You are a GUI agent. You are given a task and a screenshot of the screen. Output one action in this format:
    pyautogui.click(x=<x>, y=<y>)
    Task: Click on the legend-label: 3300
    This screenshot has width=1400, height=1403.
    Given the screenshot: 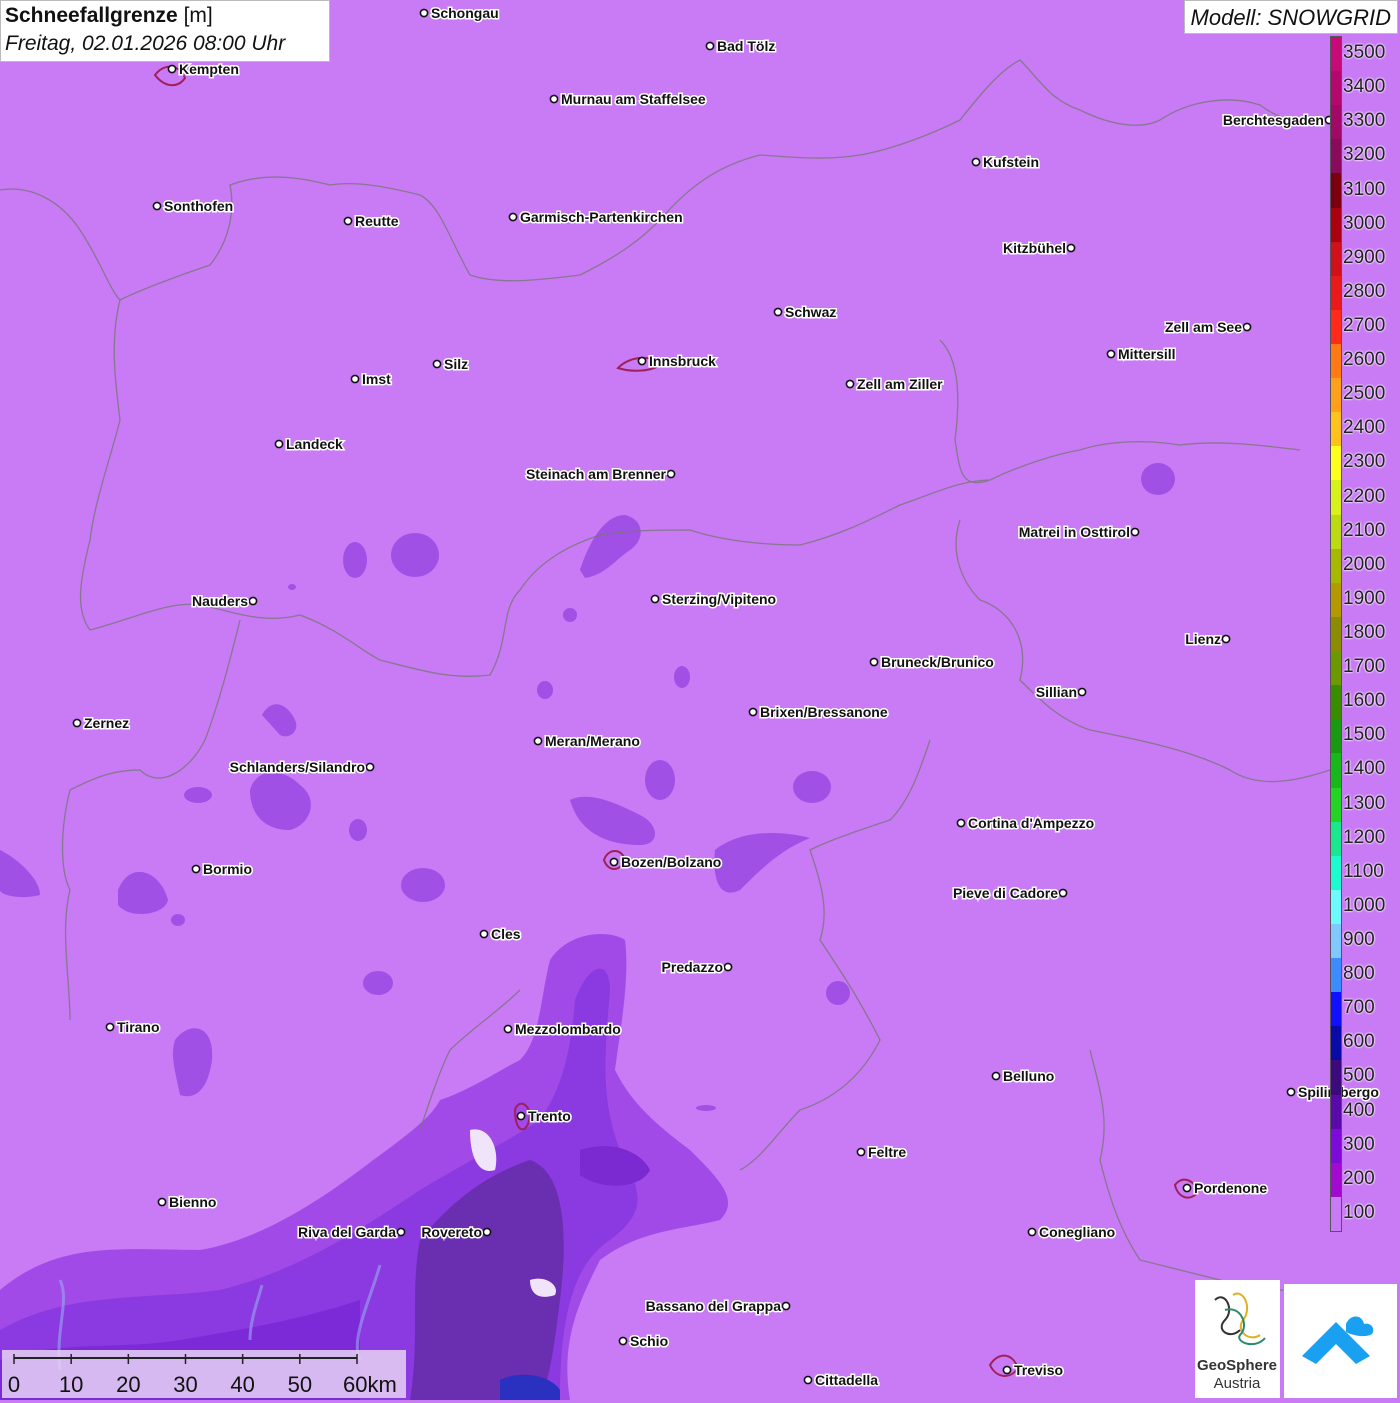 What is the action you would take?
    pyautogui.click(x=1364, y=121)
    